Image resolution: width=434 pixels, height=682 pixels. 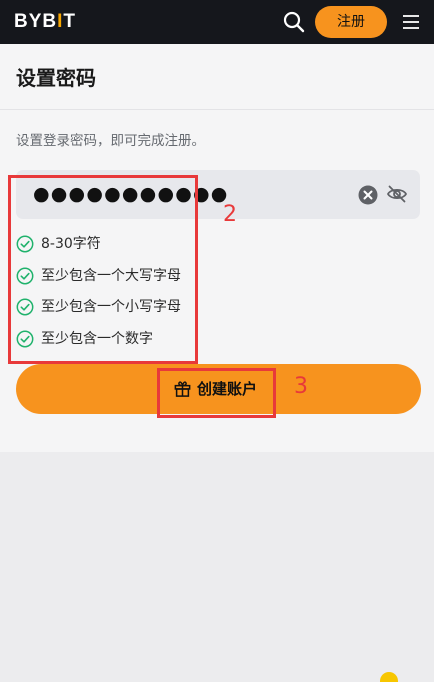 I want to click on requirement-item: 至少包含一个大写字母, so click(x=146, y=276).